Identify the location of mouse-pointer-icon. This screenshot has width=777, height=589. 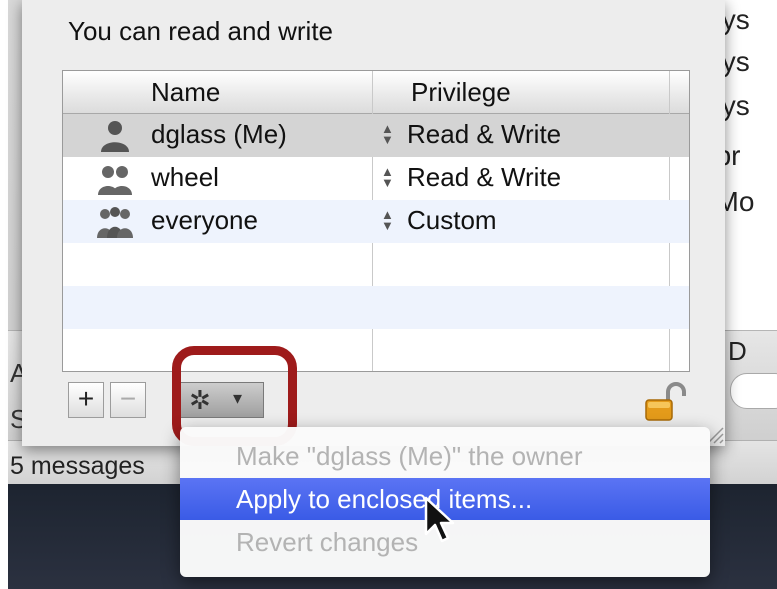
(439, 519).